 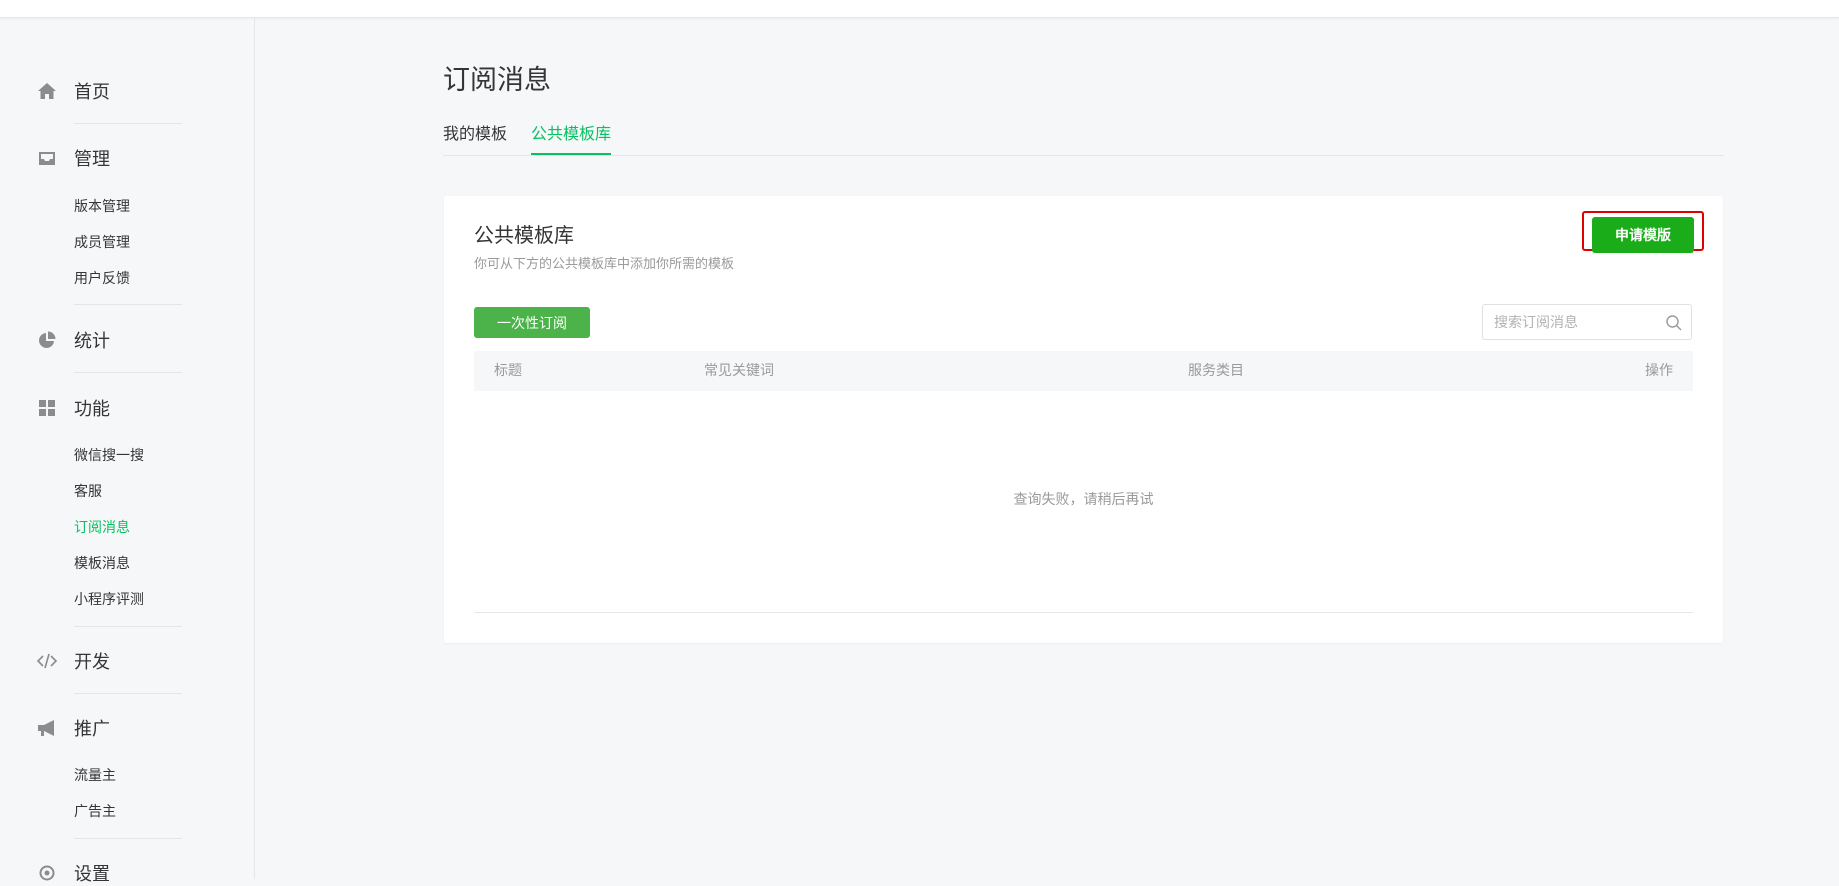 What do you see at coordinates (102, 528) in the screenshot?
I see `sidebar-item-subscription-messages: 订阅消息` at bounding box center [102, 528].